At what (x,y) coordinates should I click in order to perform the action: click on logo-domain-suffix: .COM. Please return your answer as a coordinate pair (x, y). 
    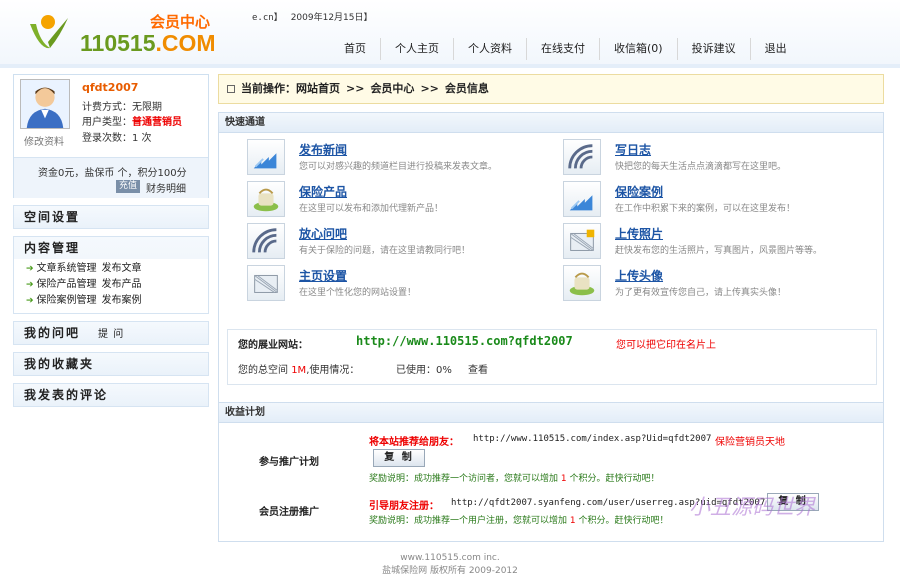
    Looking at the image, I should click on (185, 43).